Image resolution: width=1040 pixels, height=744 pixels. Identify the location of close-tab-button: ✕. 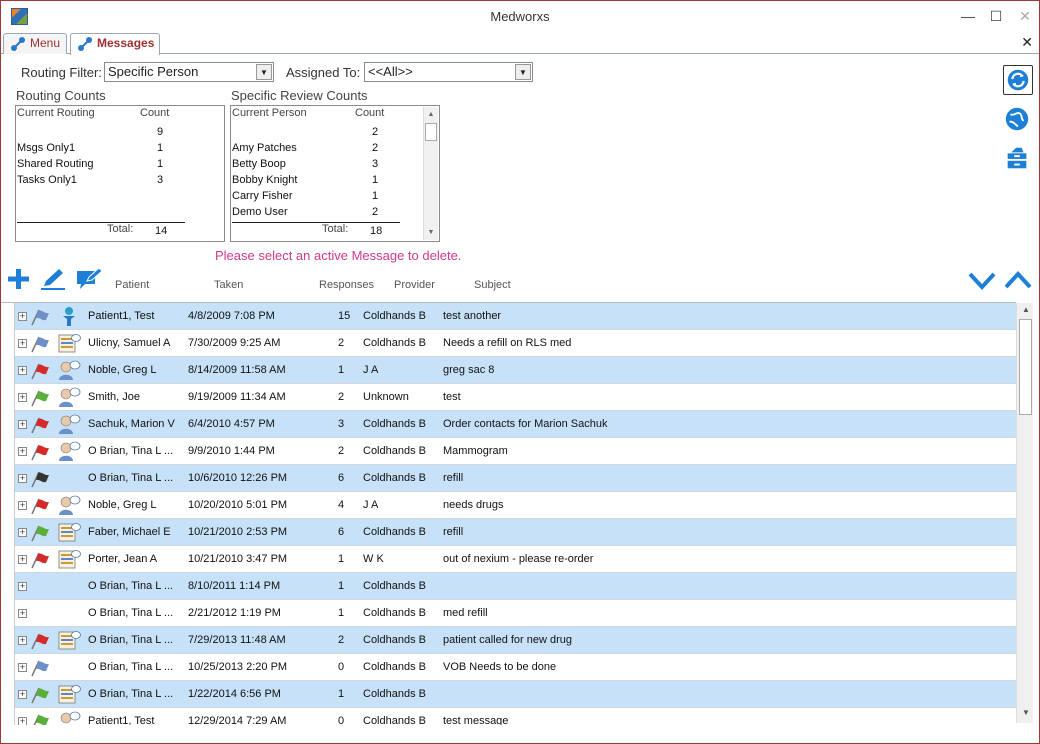
(1027, 42).